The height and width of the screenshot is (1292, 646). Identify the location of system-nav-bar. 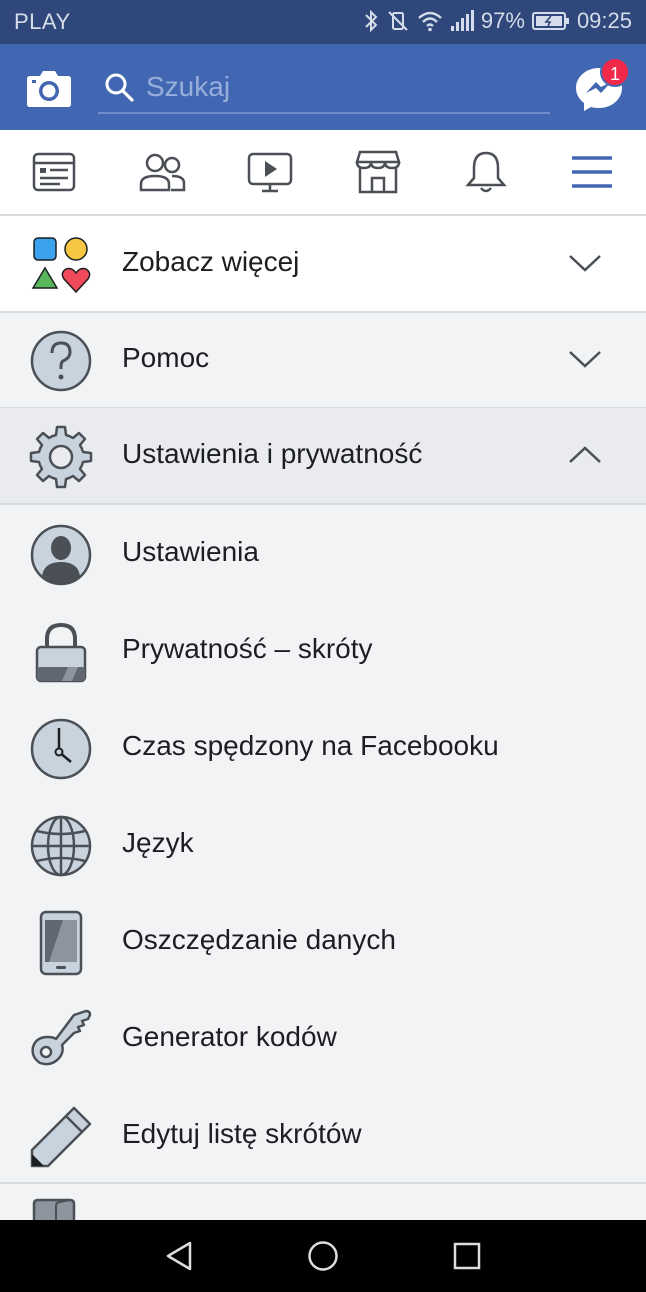
(323, 1256).